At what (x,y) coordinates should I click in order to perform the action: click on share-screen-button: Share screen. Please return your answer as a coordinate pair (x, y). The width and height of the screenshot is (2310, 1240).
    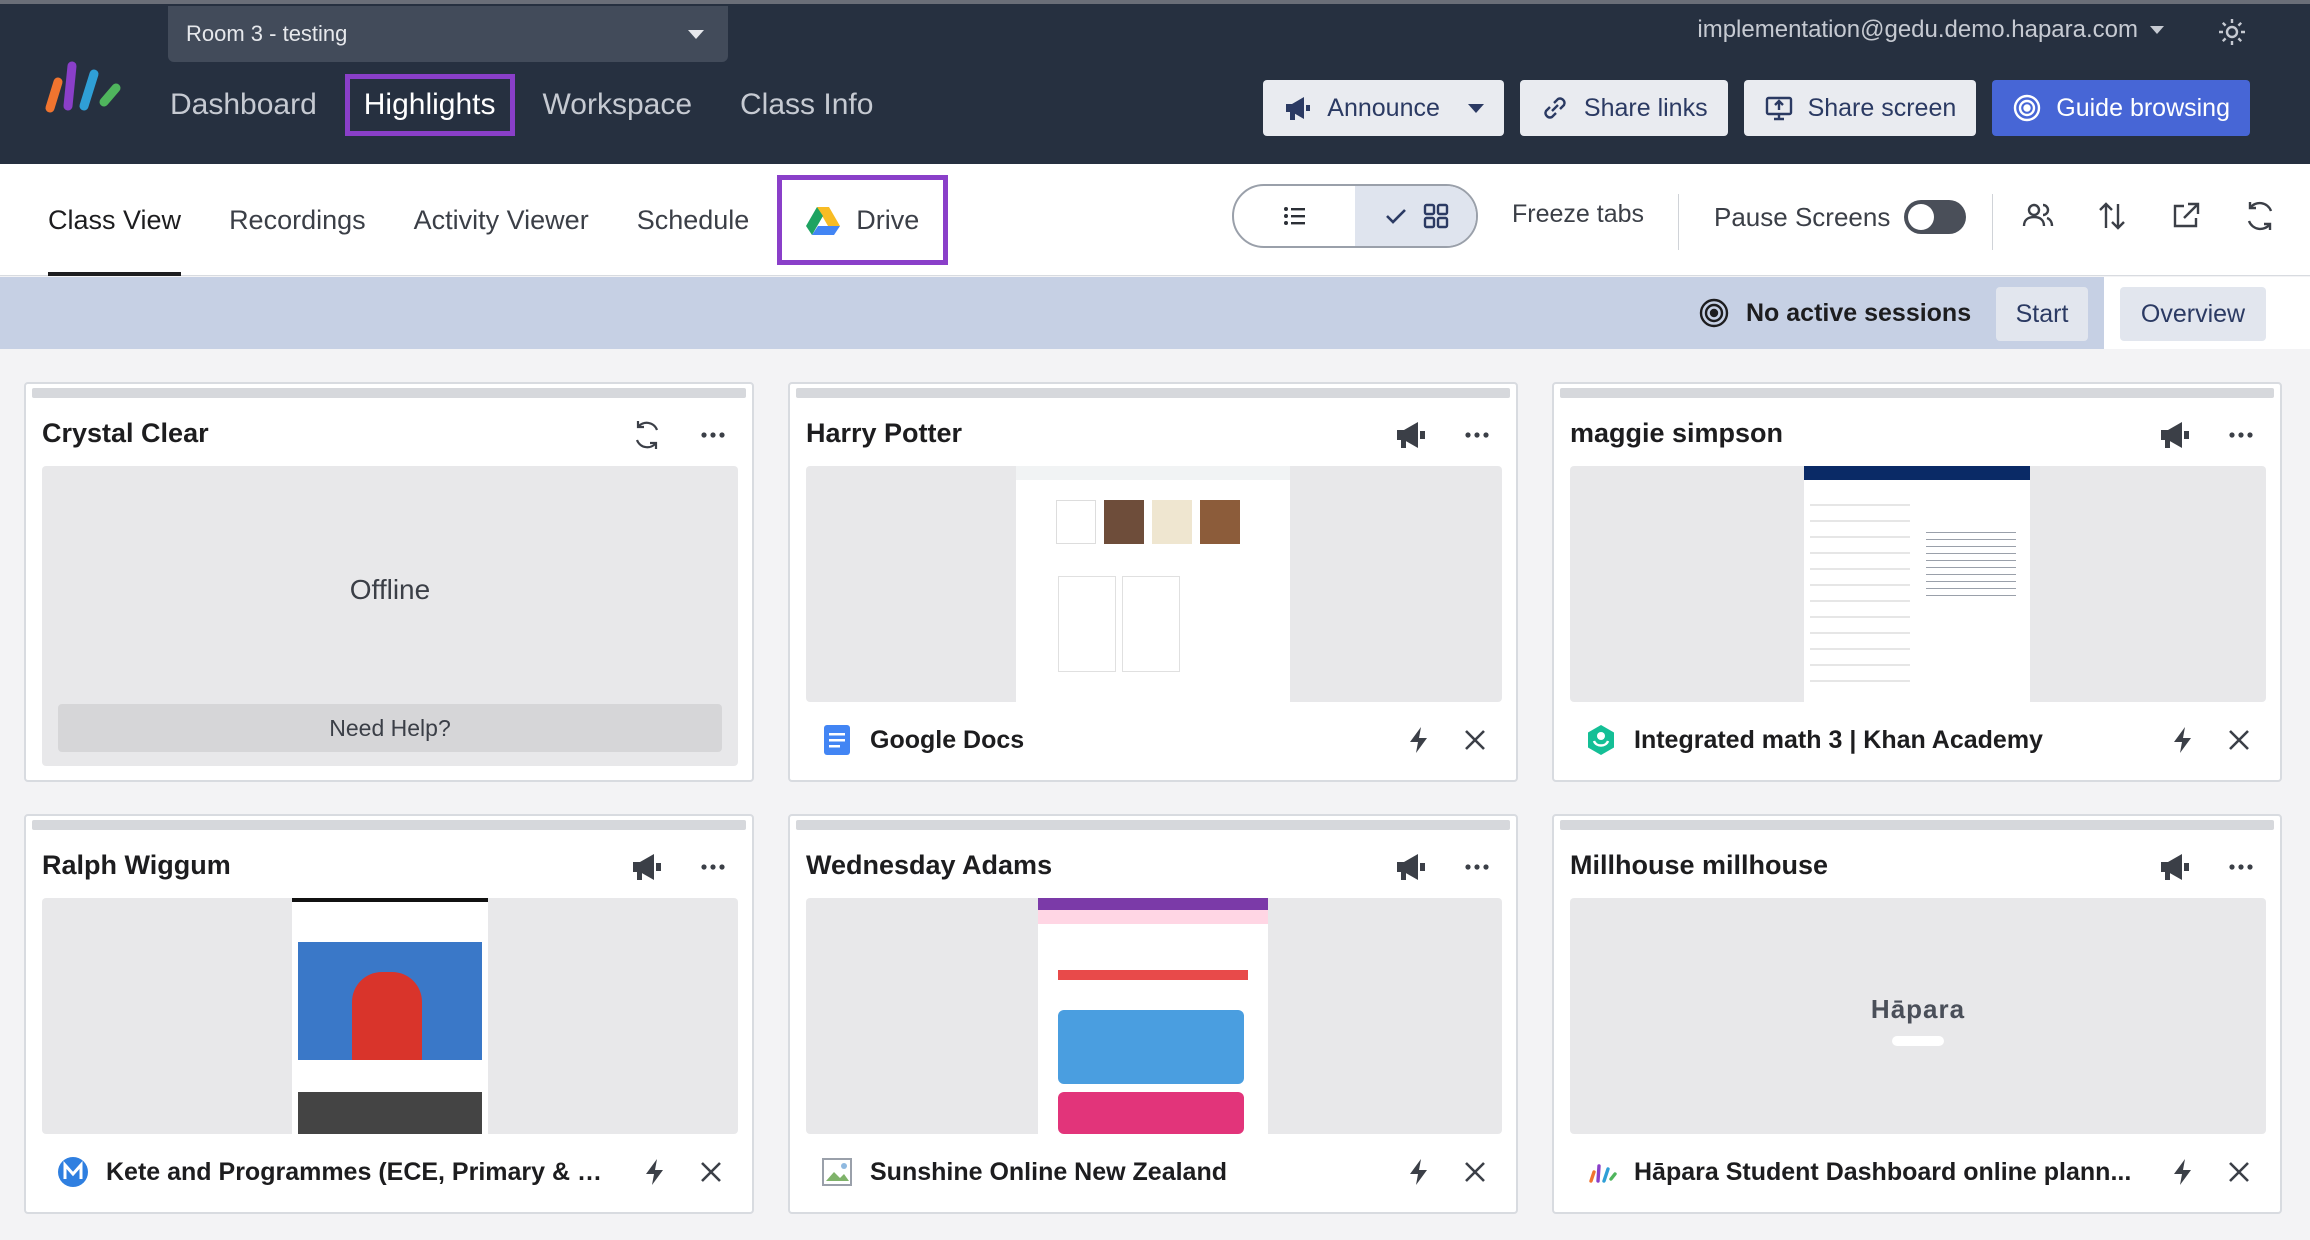
    Looking at the image, I should click on (1860, 108).